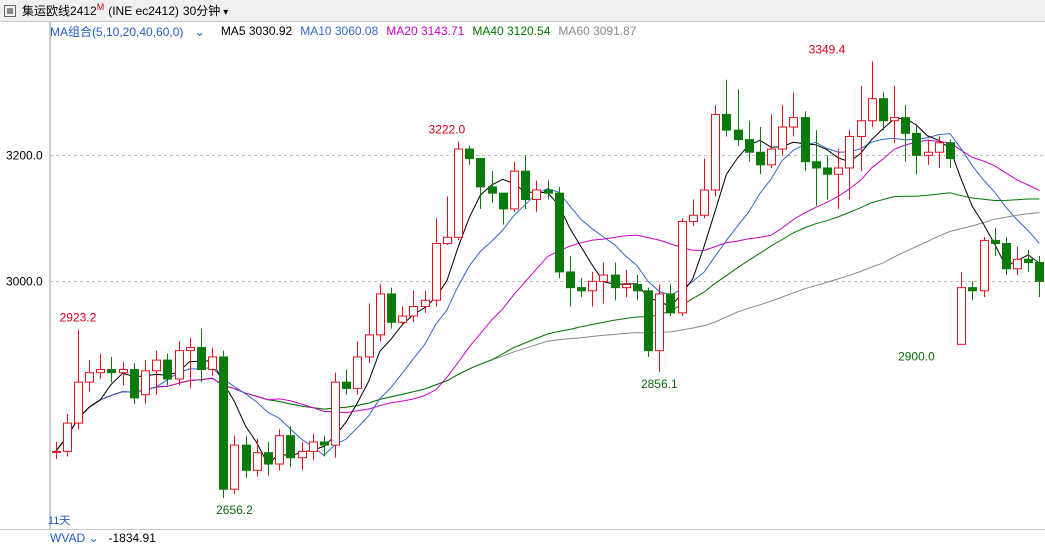  I want to click on main-contract-mark: M, so click(100, 7).